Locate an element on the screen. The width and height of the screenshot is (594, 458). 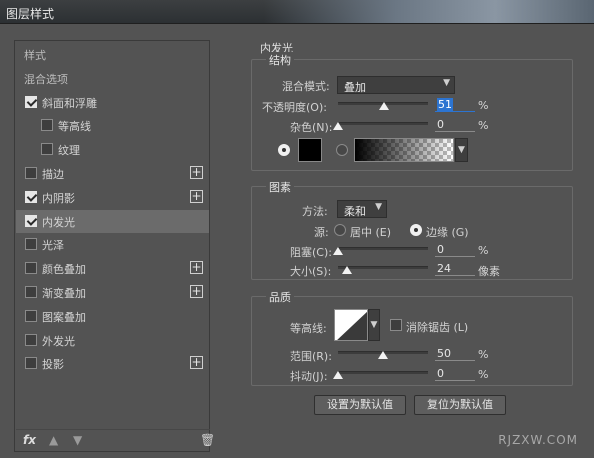
style-list-item: 斜面和浮雕 is located at coordinates (112, 102).